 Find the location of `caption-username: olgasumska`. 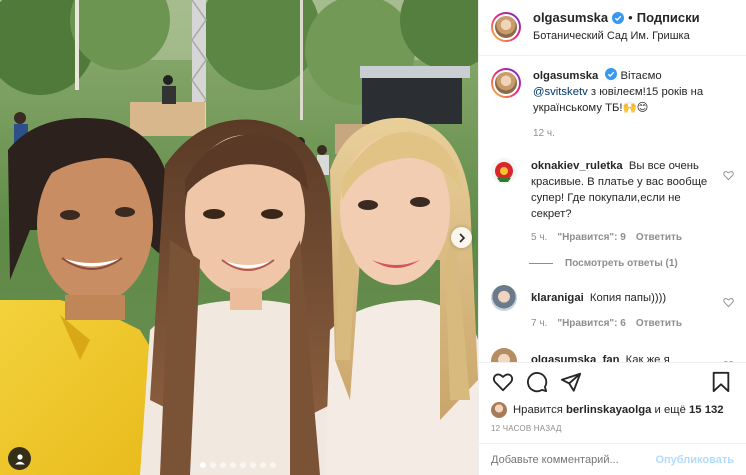

caption-username: olgasumska is located at coordinates (565, 76).